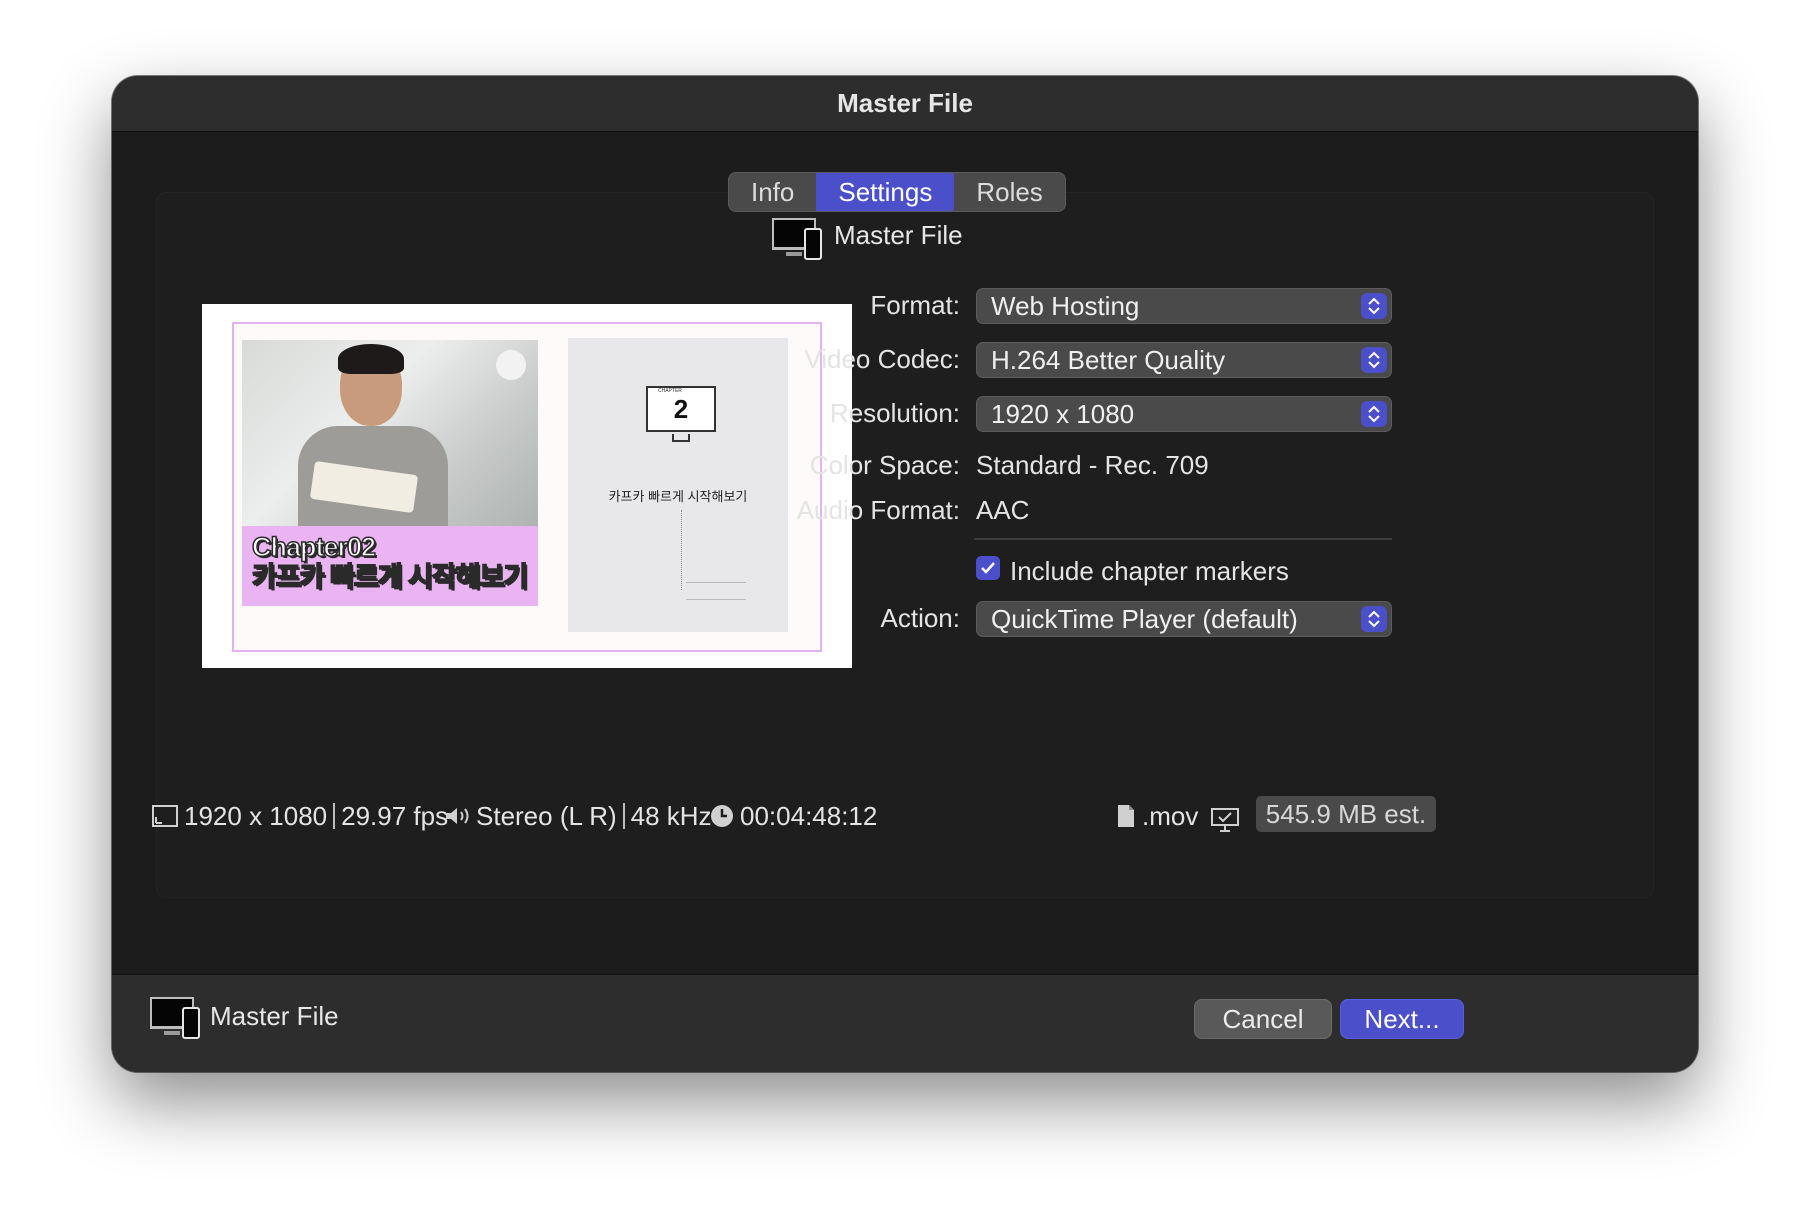  I want to click on settings-divider, so click(1183, 539).